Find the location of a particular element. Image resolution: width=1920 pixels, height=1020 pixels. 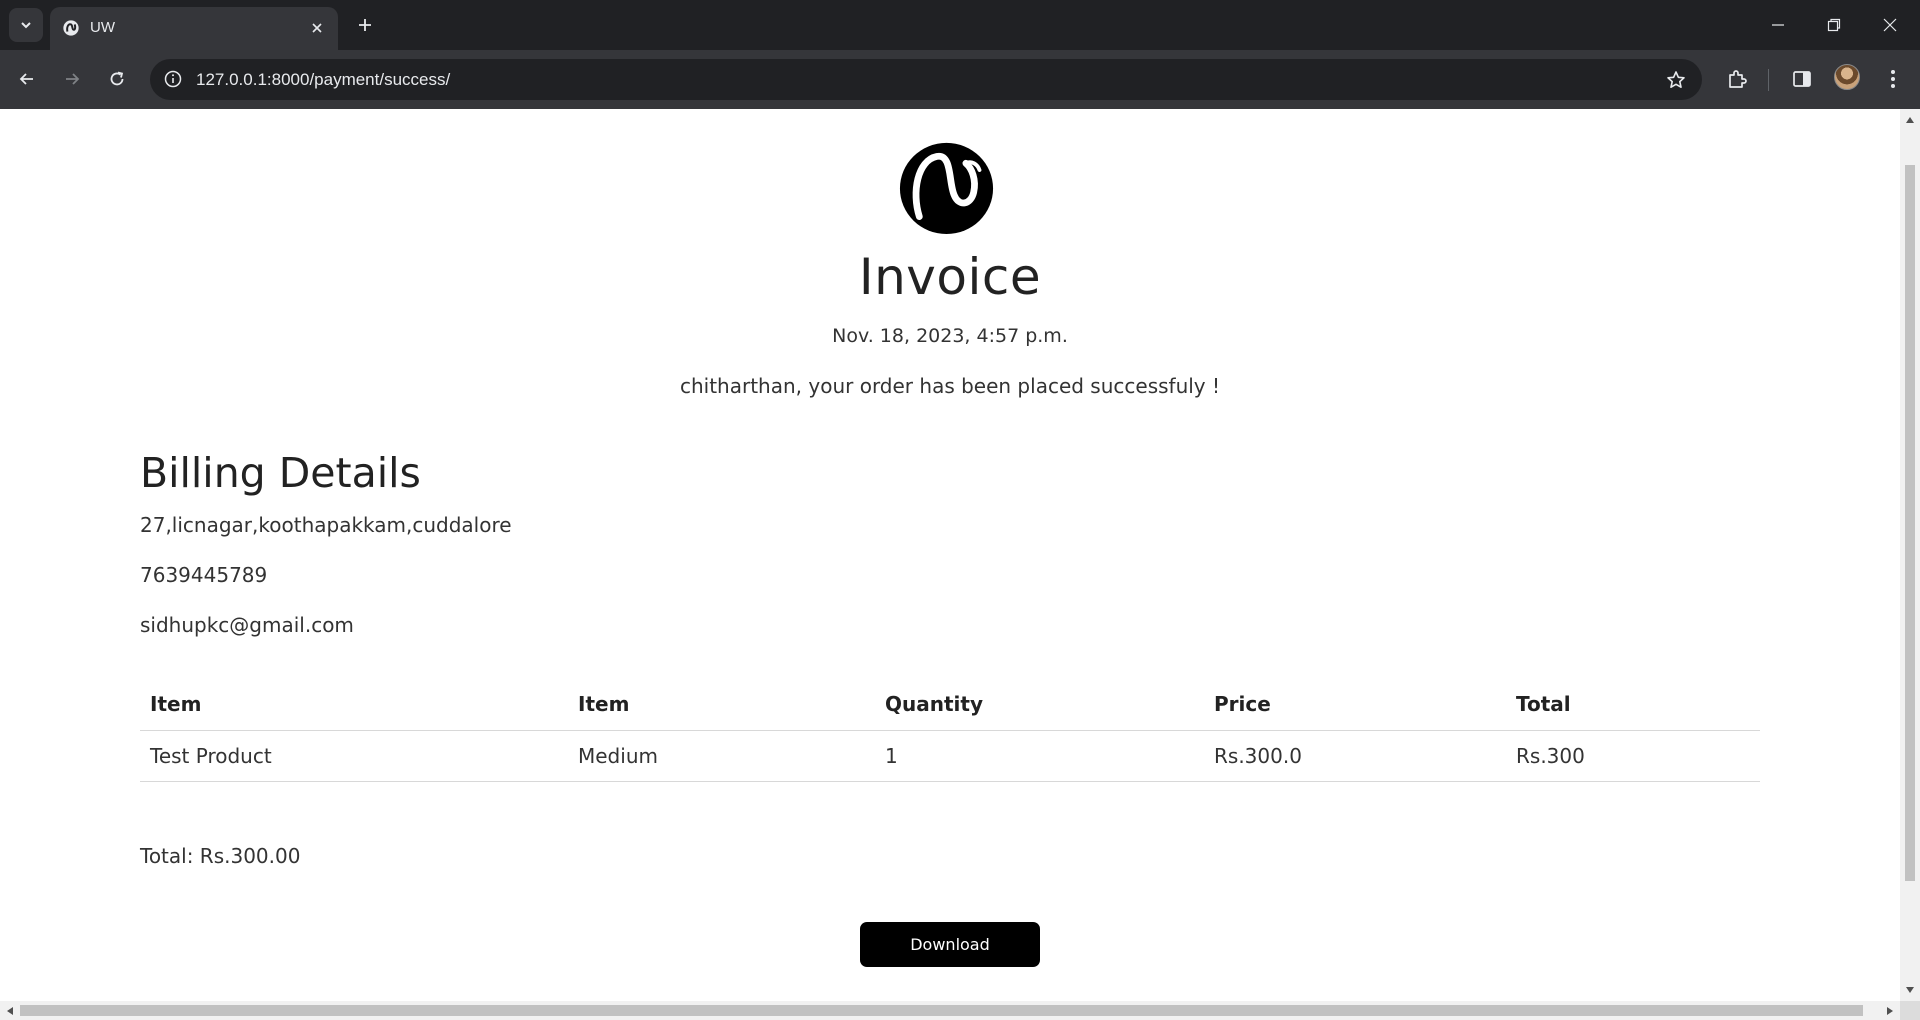

restore-icon is located at coordinates (1834, 25).